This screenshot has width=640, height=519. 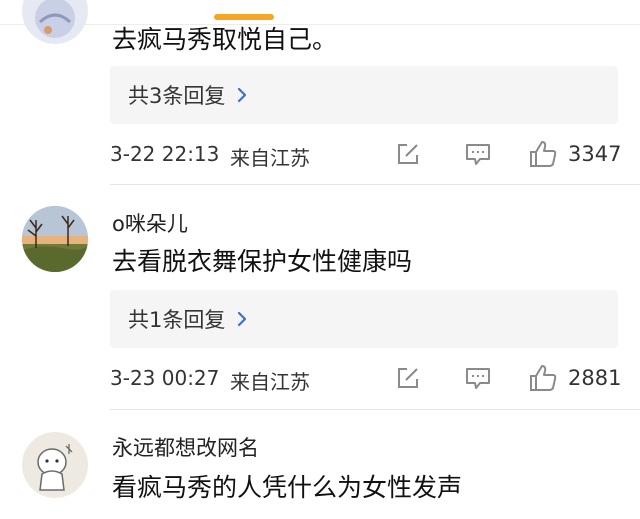 What do you see at coordinates (370, 379) in the screenshot?
I see `comment-meta: 3-23 00:27 来自江苏 2881` at bounding box center [370, 379].